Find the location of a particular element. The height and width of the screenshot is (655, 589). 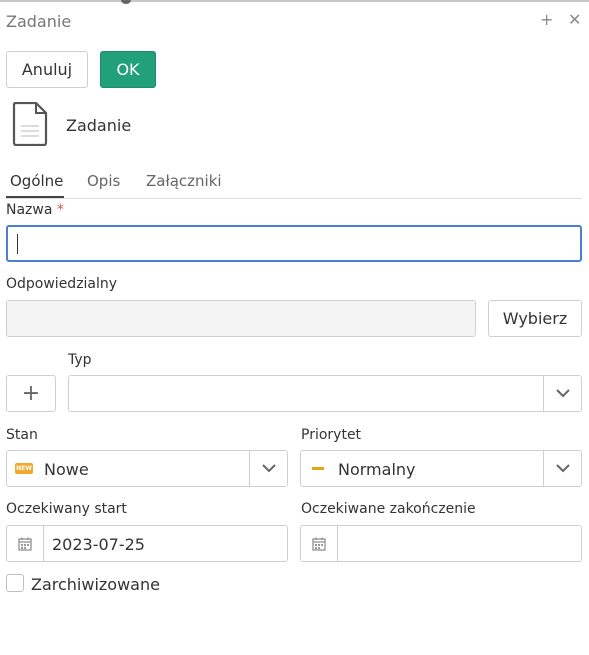

expected-start-label: Oczekiwany start is located at coordinates (66, 509).